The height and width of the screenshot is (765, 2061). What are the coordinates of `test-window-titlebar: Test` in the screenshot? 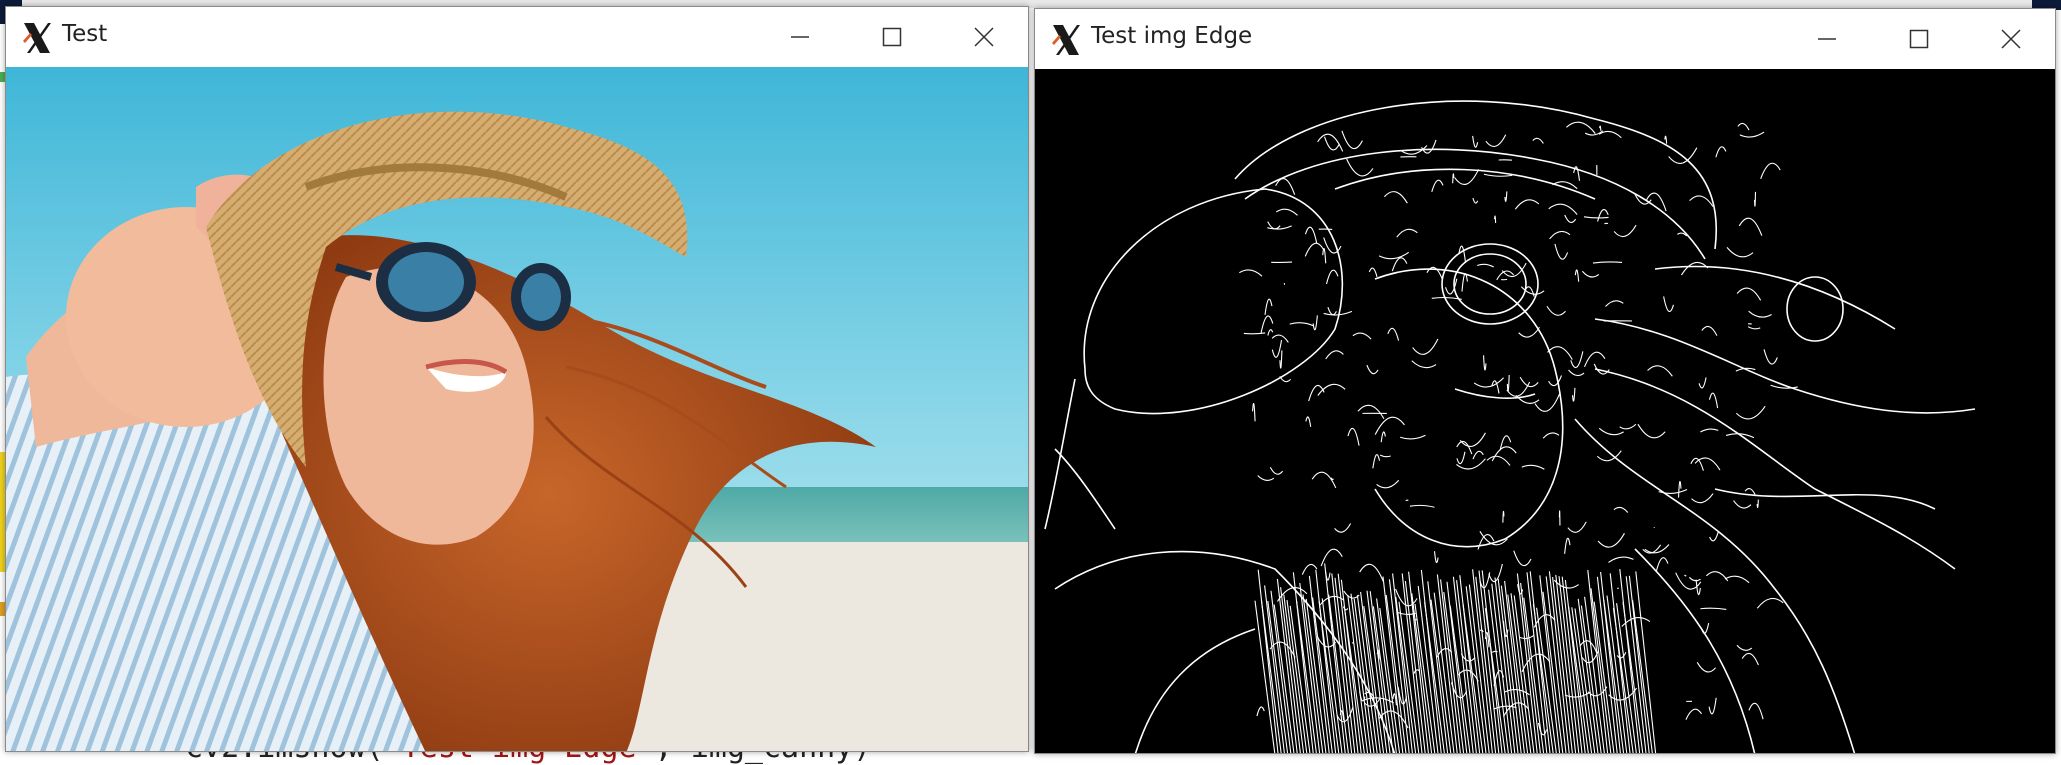 It's located at (517, 36).